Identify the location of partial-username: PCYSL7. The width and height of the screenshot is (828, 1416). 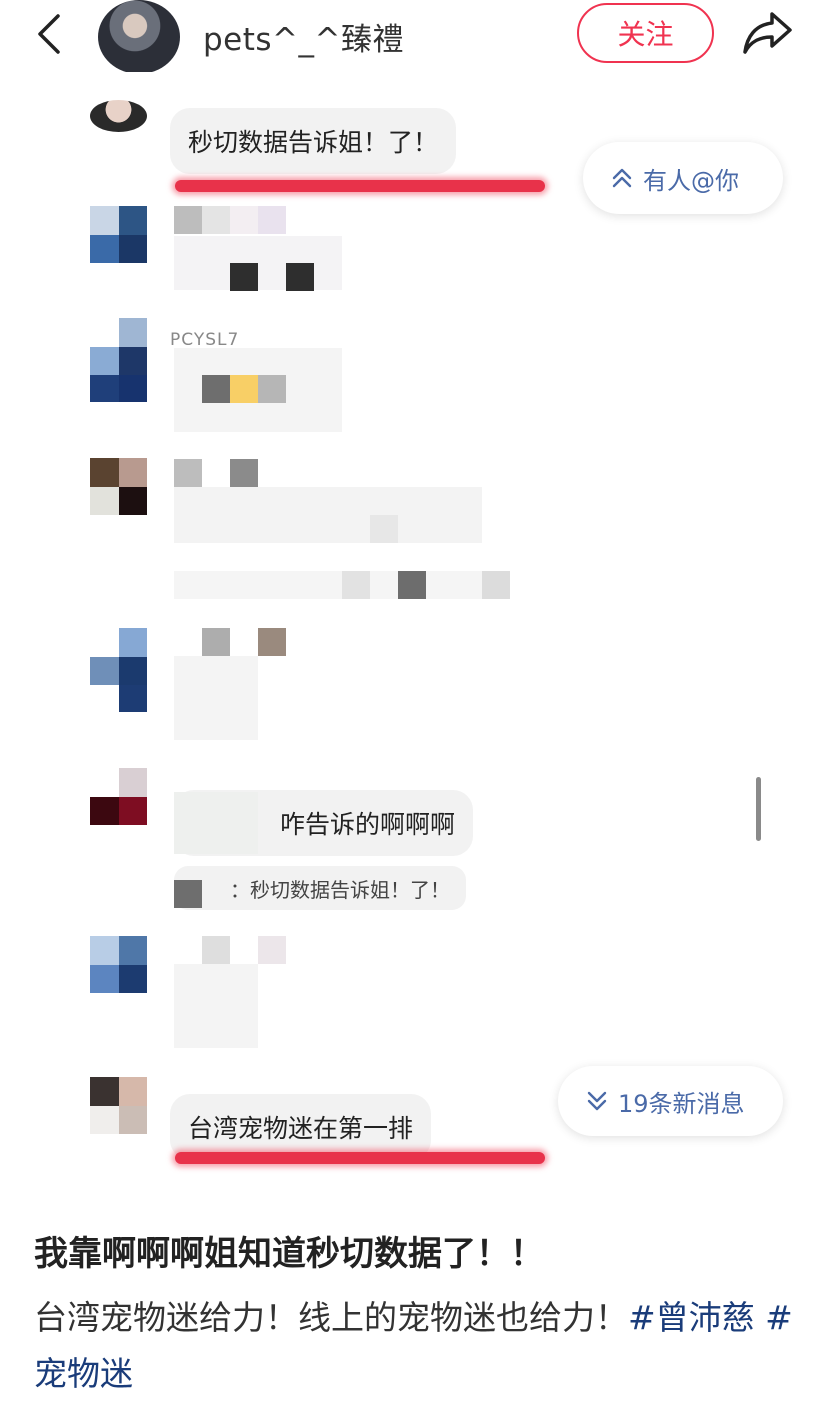
(205, 340).